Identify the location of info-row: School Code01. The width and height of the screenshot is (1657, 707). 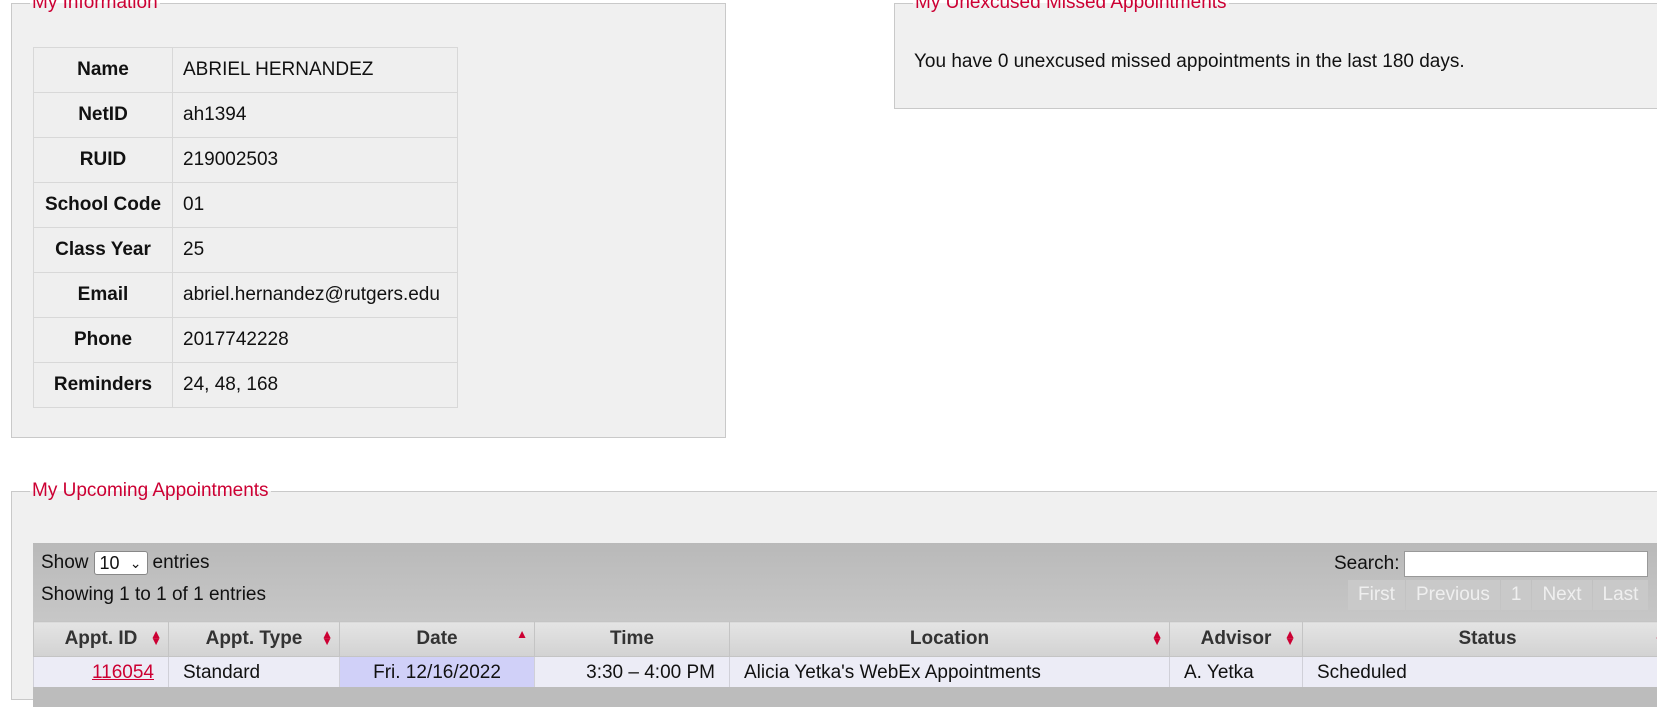
(246, 205).